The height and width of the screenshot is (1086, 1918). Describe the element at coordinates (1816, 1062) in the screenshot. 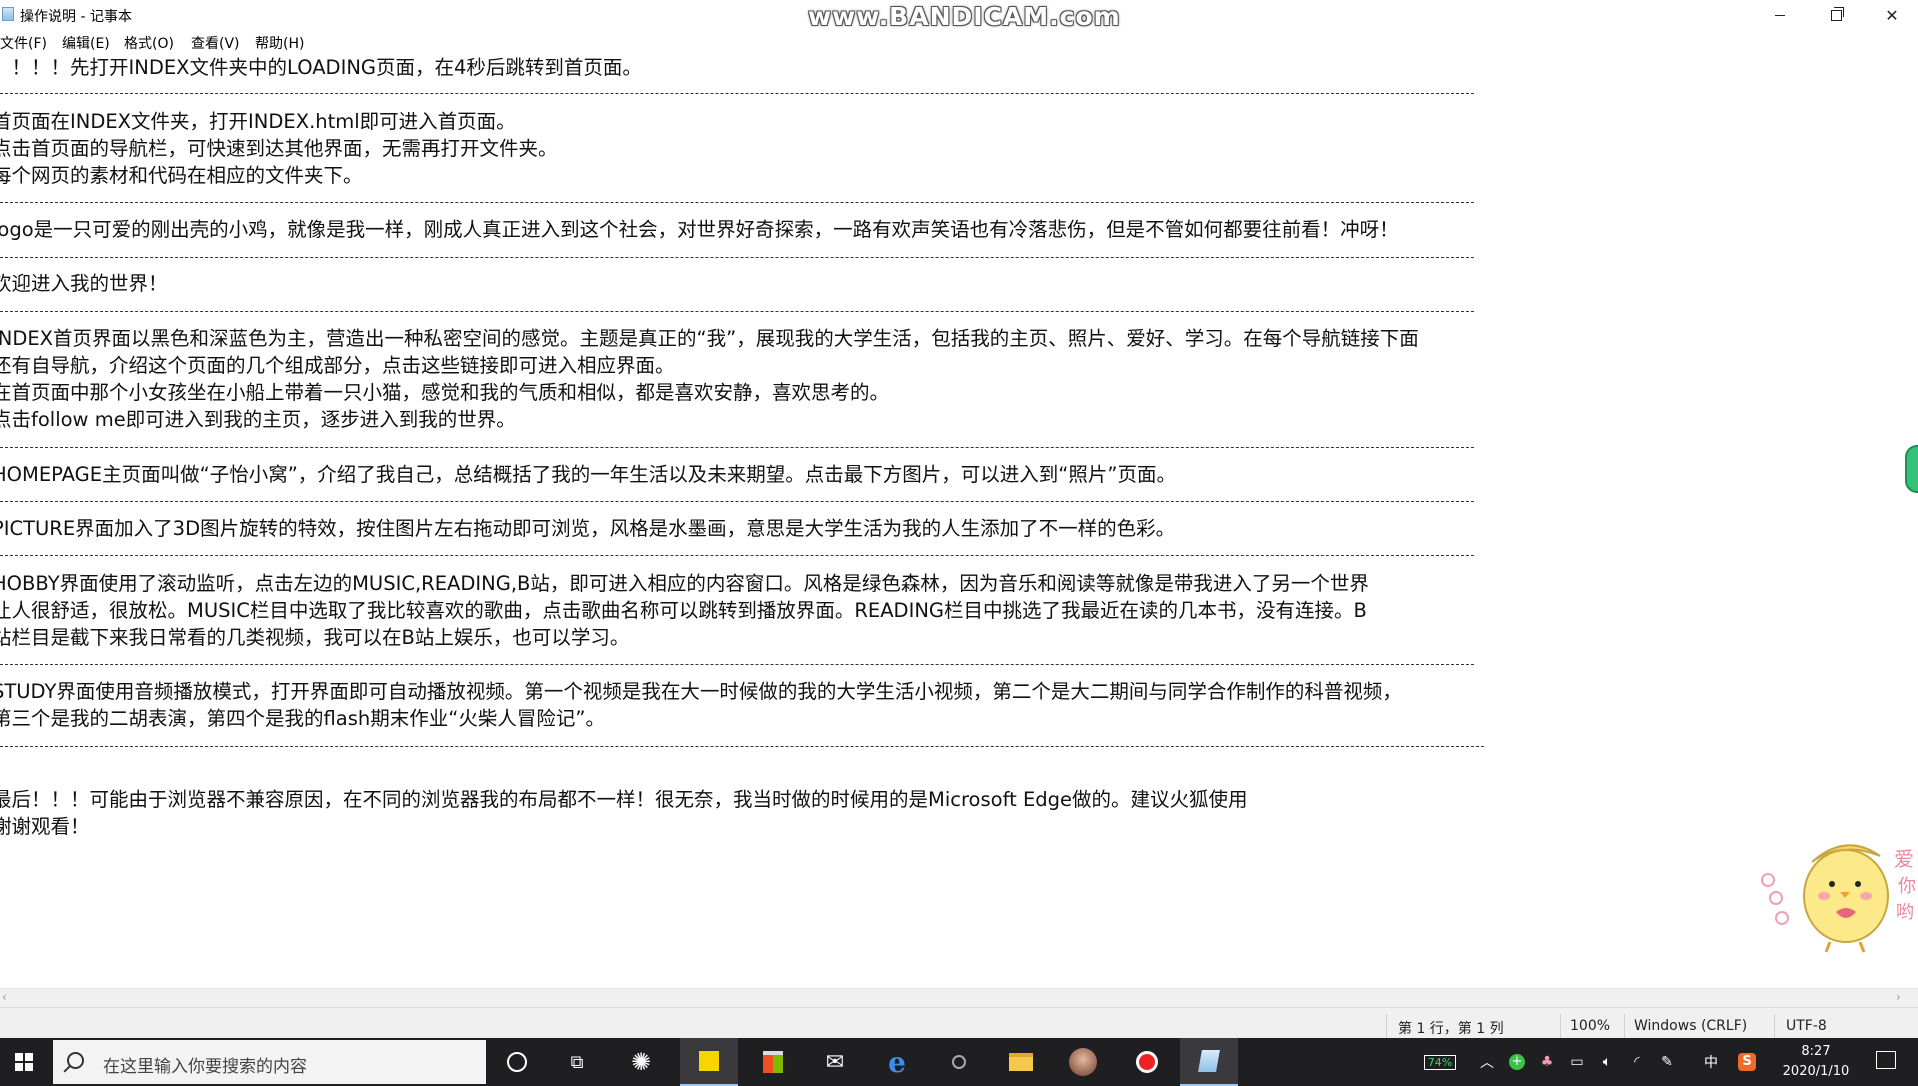

I see `system-clock: 8:27 2020/1/10` at that location.